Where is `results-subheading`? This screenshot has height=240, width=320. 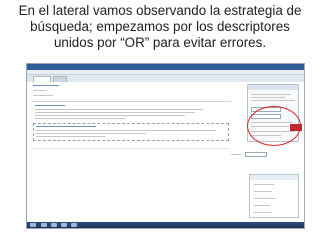 results-subheading is located at coordinates (40, 90).